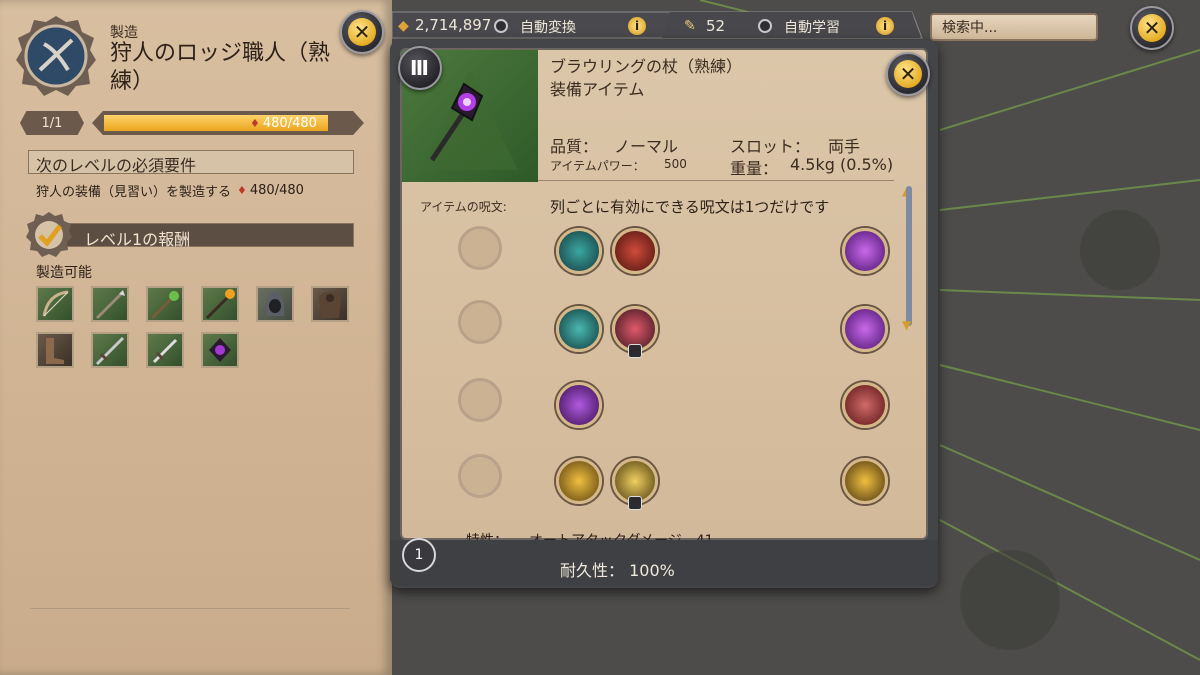 The height and width of the screenshot is (675, 1200). Describe the element at coordinates (716, 26) in the screenshot. I see `tome-count: 52` at that location.